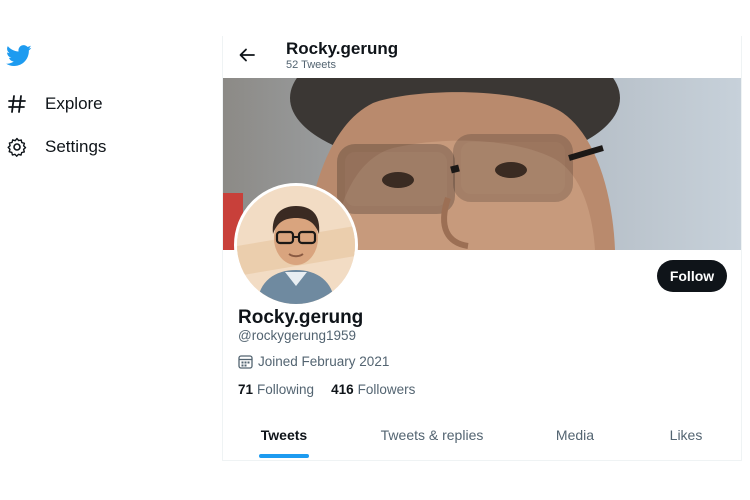  What do you see at coordinates (74, 103) in the screenshot?
I see `sidebar-item-label: Explore` at bounding box center [74, 103].